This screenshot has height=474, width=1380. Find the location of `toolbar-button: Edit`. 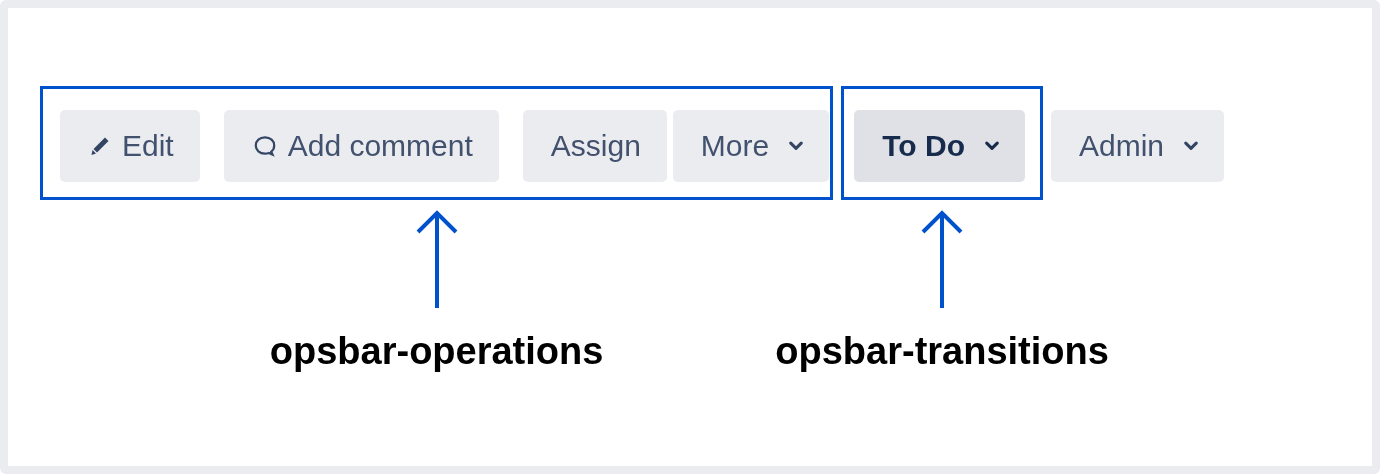

toolbar-button: Edit is located at coordinates (130, 146).